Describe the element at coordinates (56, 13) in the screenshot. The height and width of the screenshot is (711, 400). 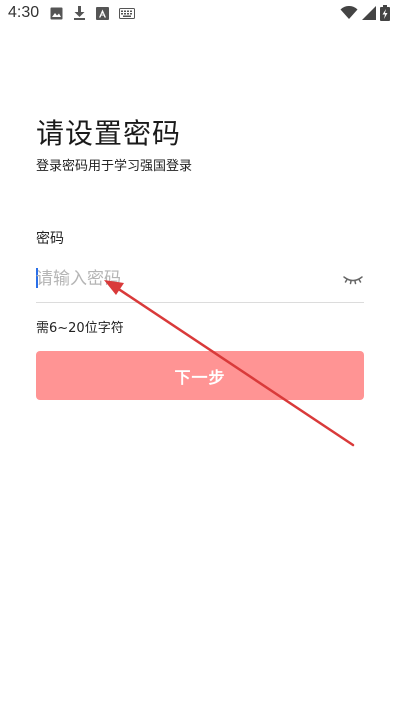
I see `image-icon` at that location.